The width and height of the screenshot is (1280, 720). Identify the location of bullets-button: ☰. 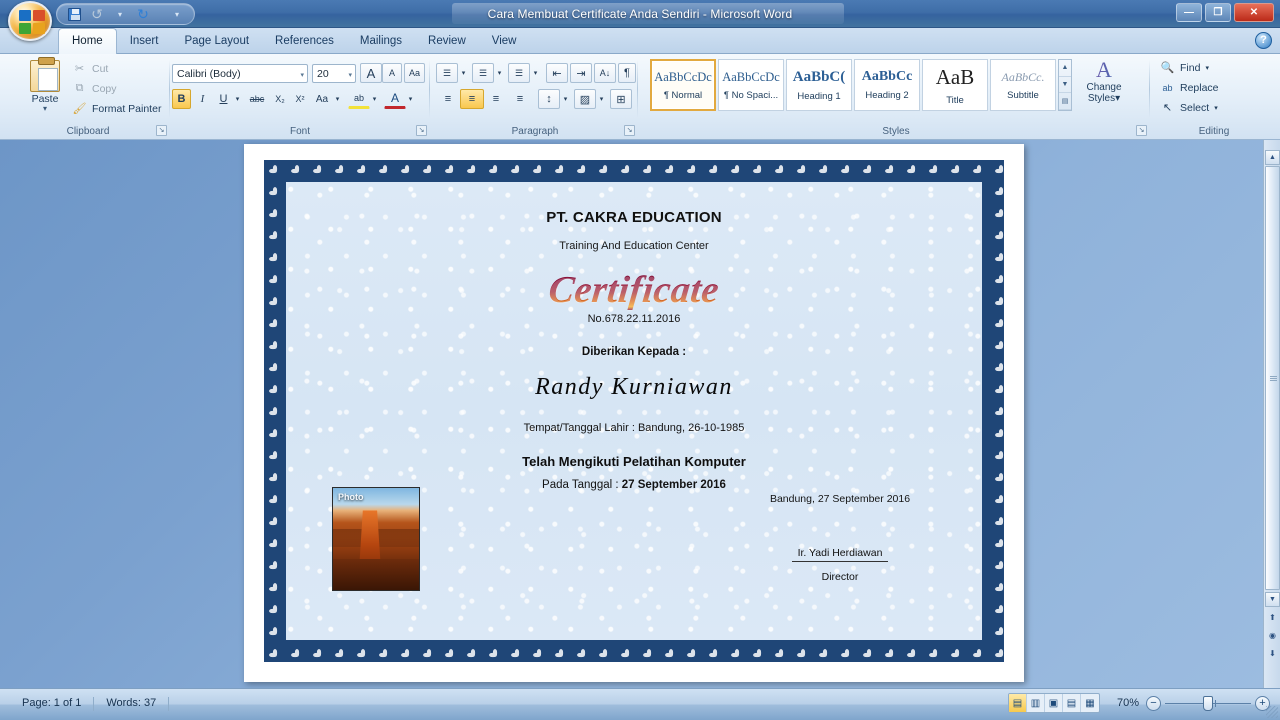
(447, 73).